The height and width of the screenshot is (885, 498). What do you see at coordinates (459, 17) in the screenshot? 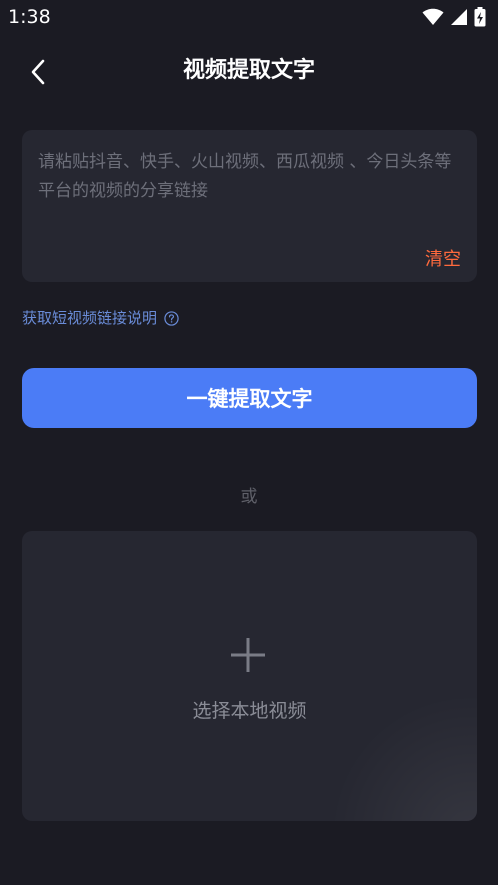
I see `signal-icon` at bounding box center [459, 17].